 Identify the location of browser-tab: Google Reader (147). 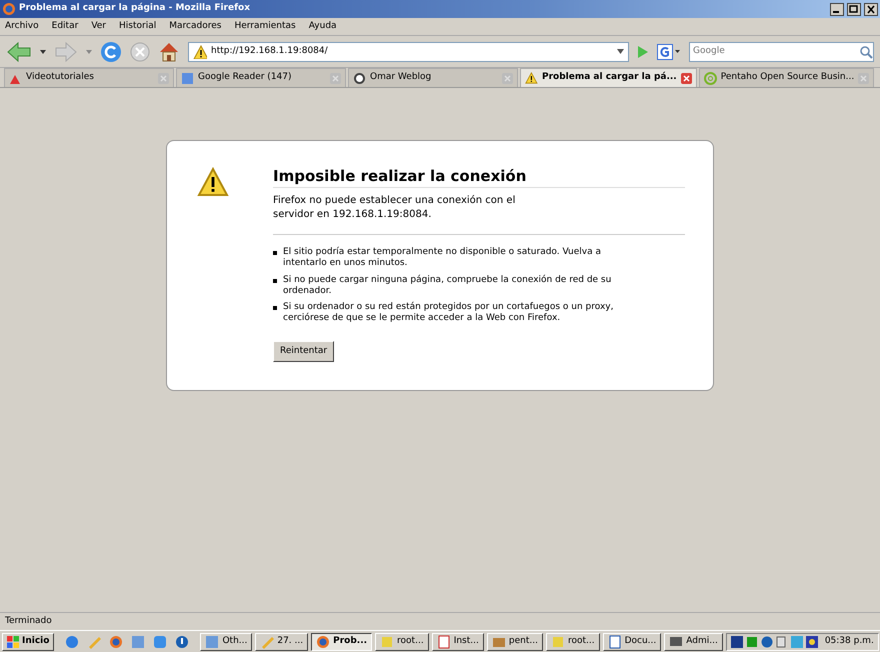
(261, 77).